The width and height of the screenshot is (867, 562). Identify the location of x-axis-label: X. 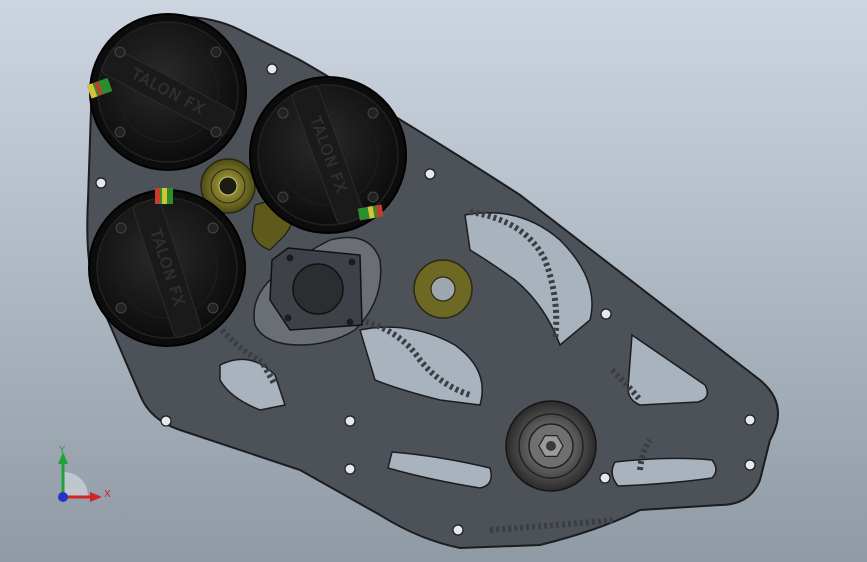
(107, 494).